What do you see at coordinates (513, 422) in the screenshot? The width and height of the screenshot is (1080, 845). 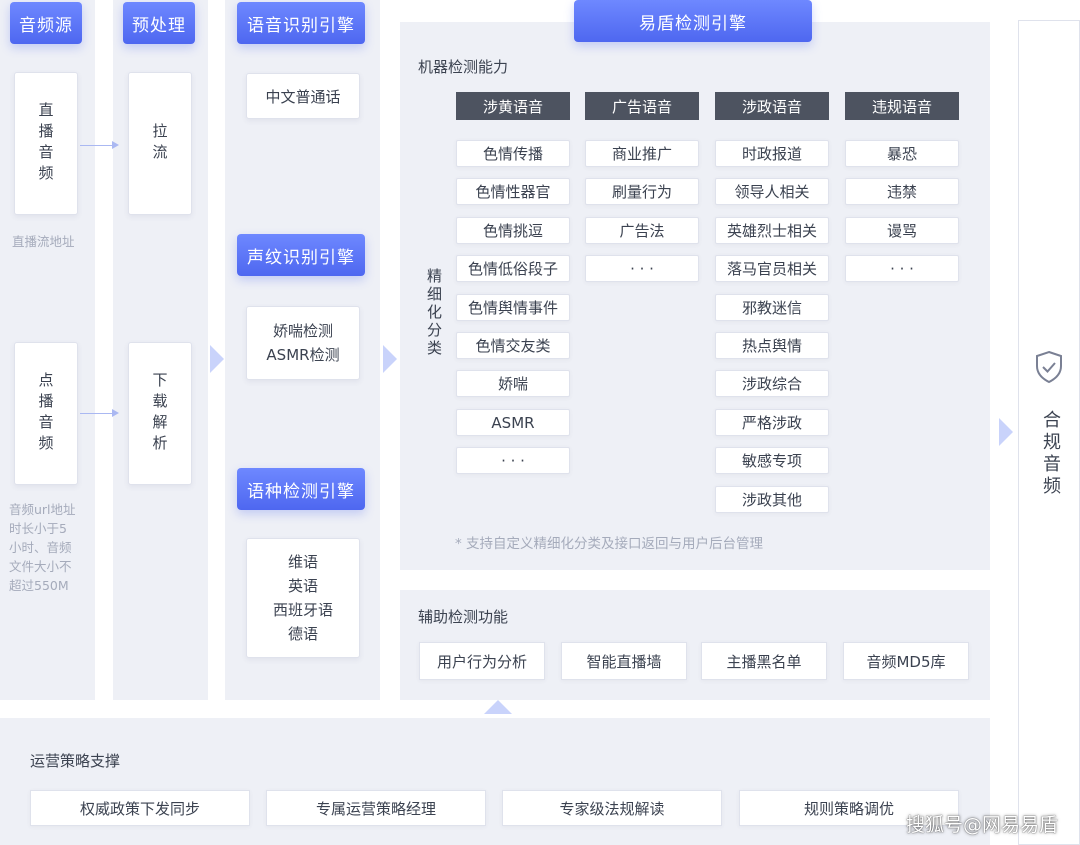 I see `category-item: ASMR` at bounding box center [513, 422].